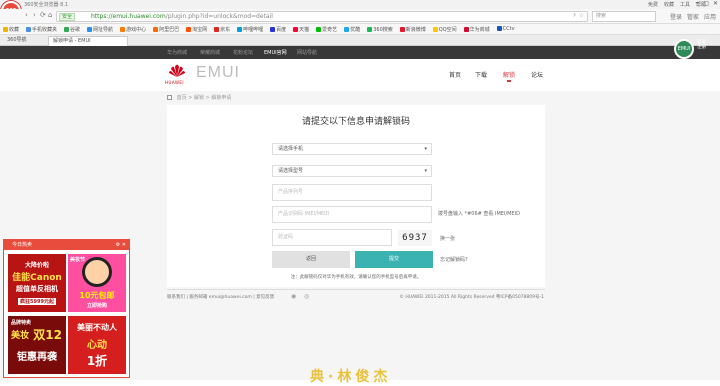 This screenshot has height=386, width=720. I want to click on breadcrumb: 首页 > 解锁 > 解锁申请, so click(199, 98).